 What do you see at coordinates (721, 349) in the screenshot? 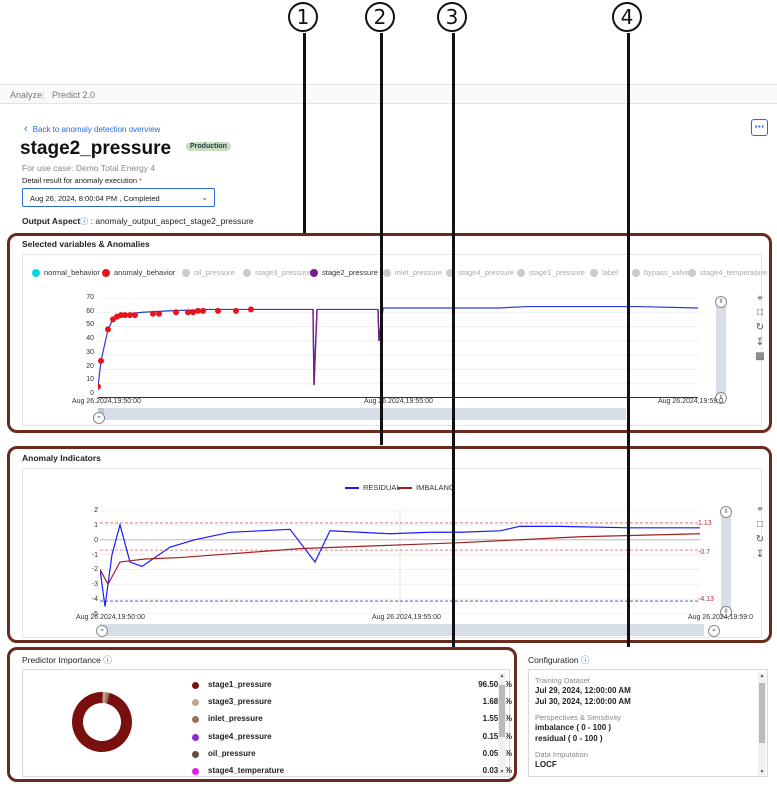
I see `panel1-vscroll` at bounding box center [721, 349].